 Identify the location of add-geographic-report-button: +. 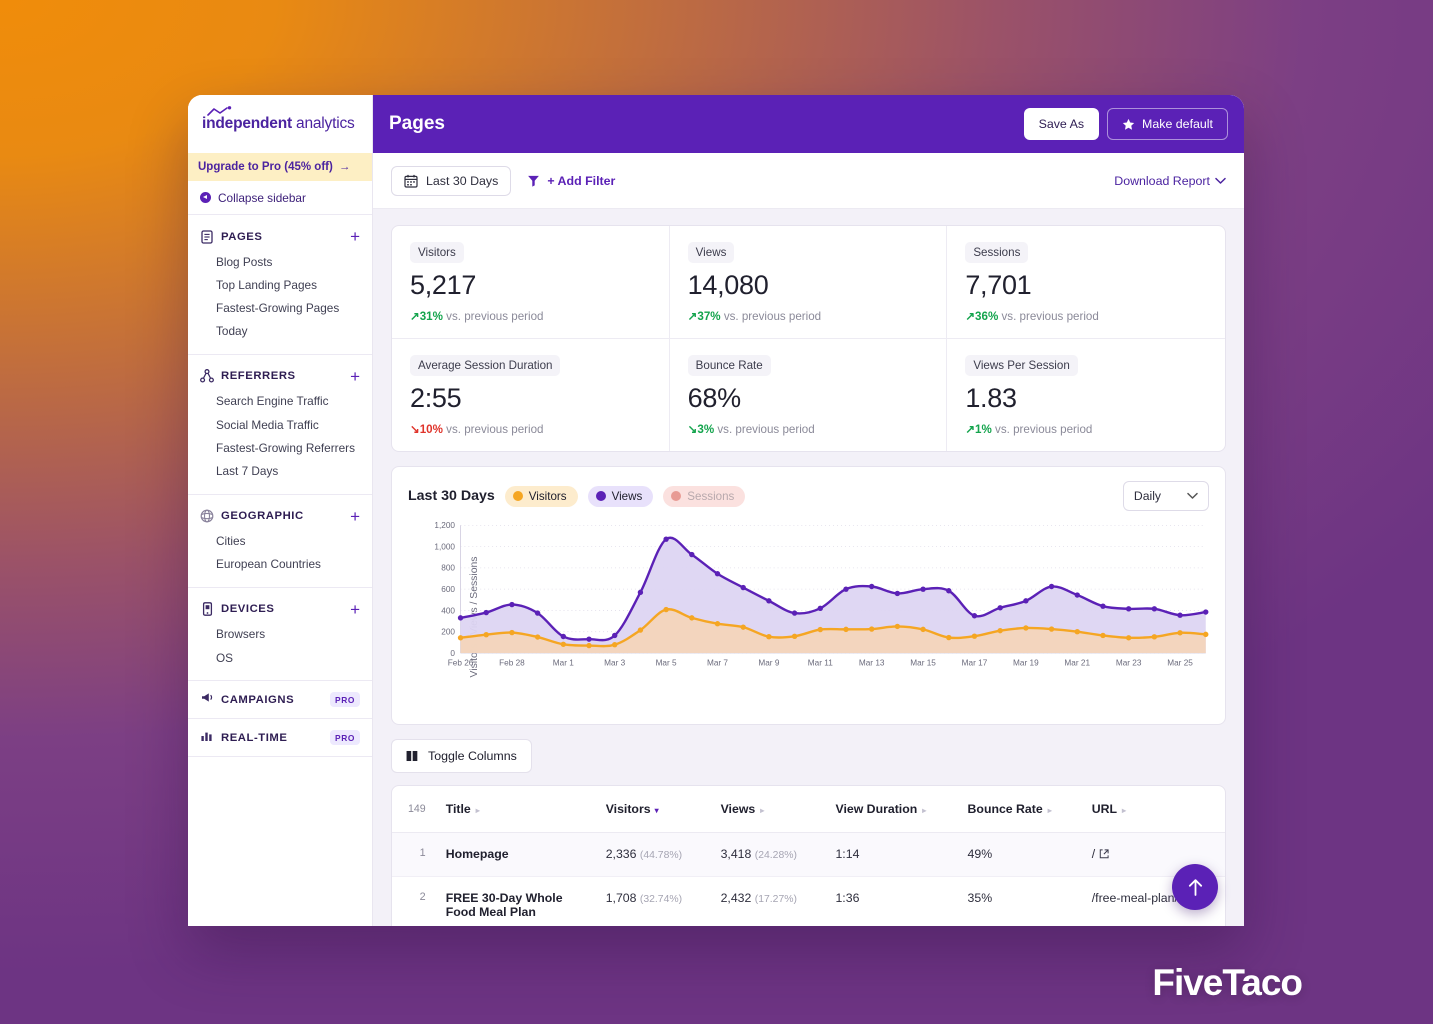
(355, 516).